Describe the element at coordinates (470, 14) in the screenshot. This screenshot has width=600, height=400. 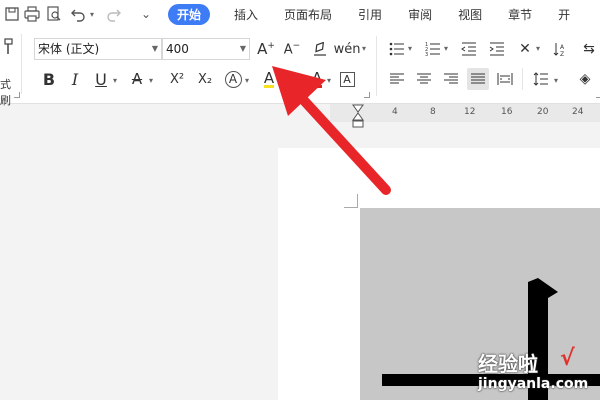
I see `tab-view: 视图` at that location.